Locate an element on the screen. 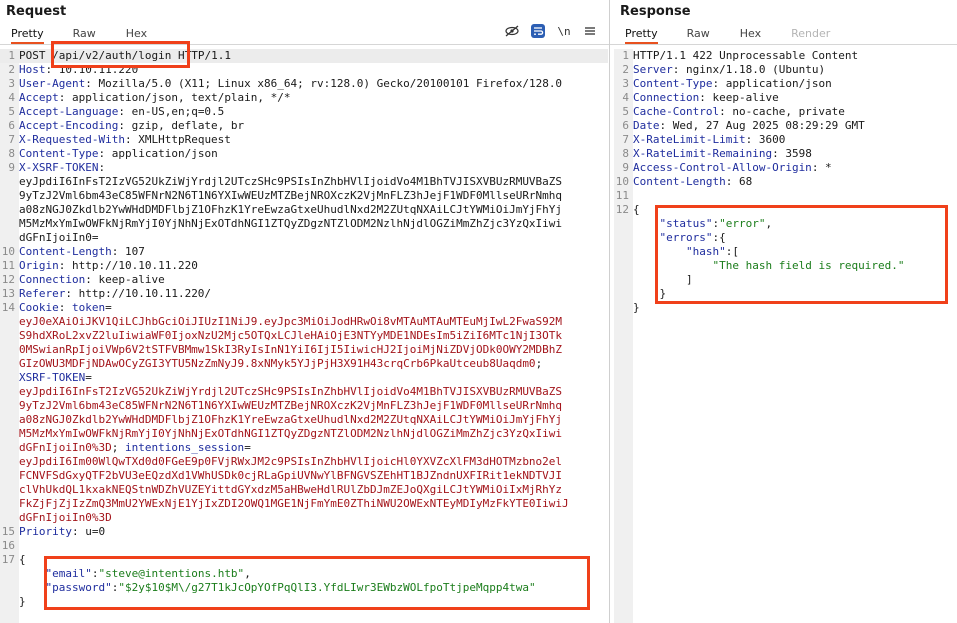  code-token: Cache-Control is located at coordinates (676, 111).